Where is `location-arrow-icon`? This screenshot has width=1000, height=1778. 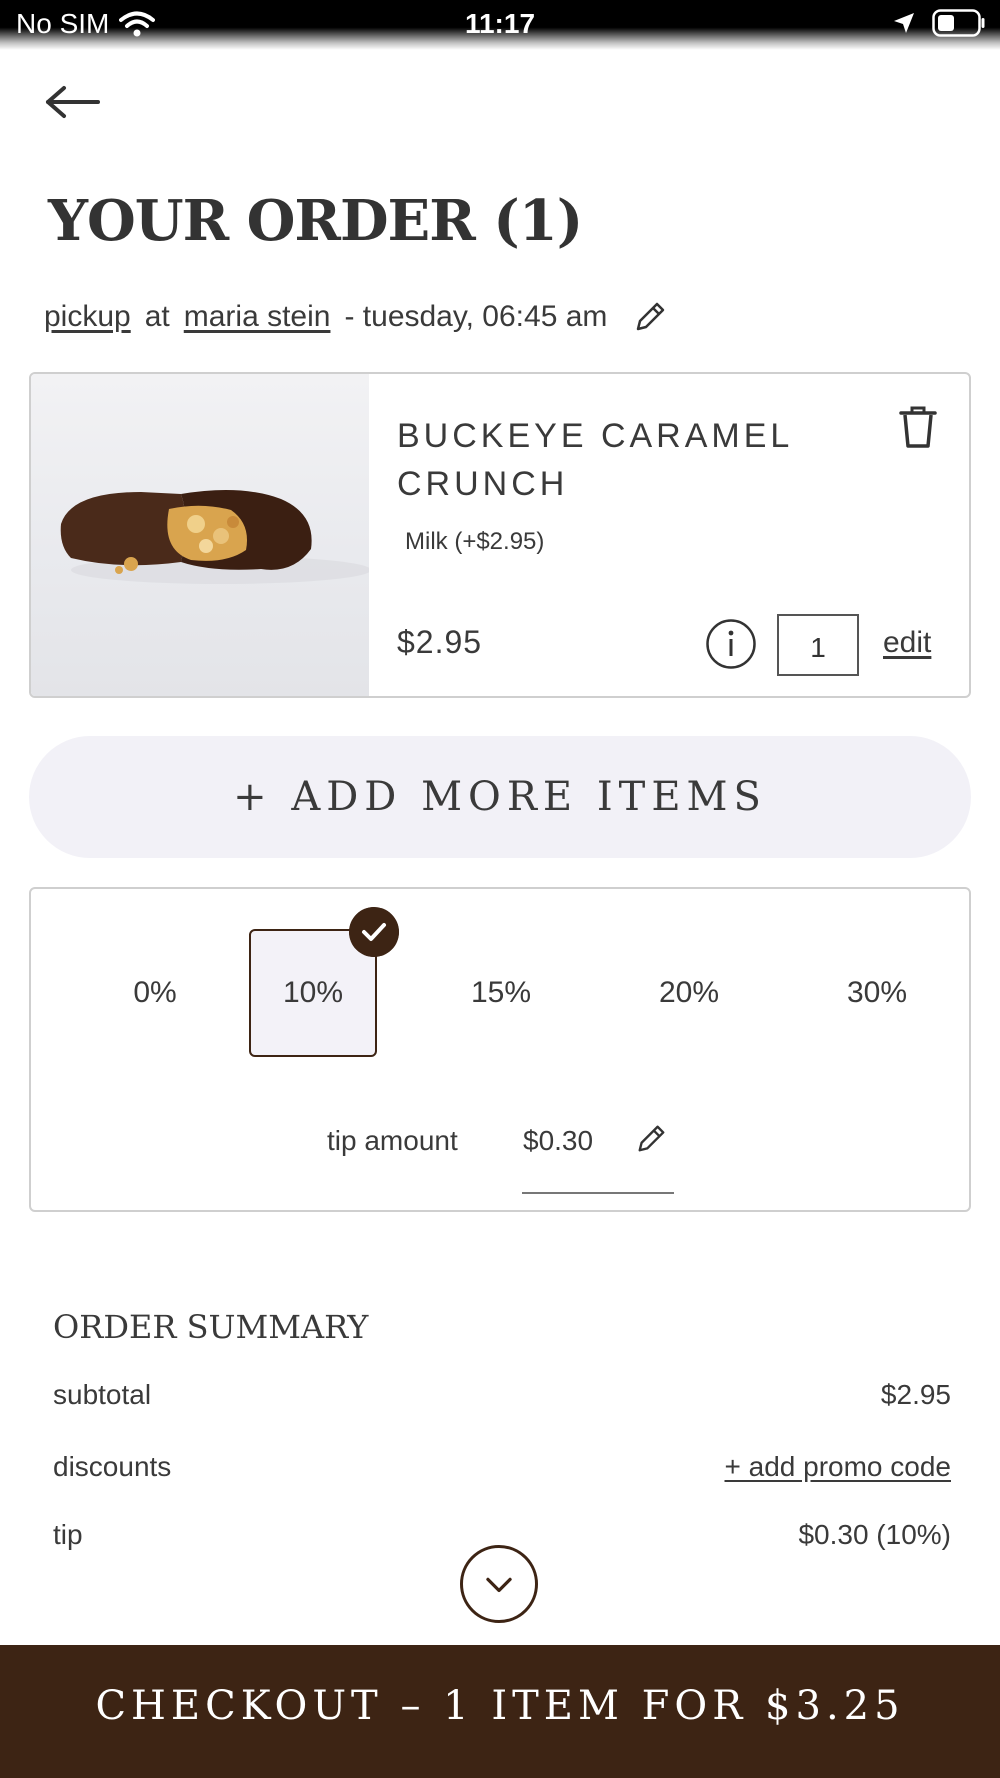
location-arrow-icon is located at coordinates (904, 23).